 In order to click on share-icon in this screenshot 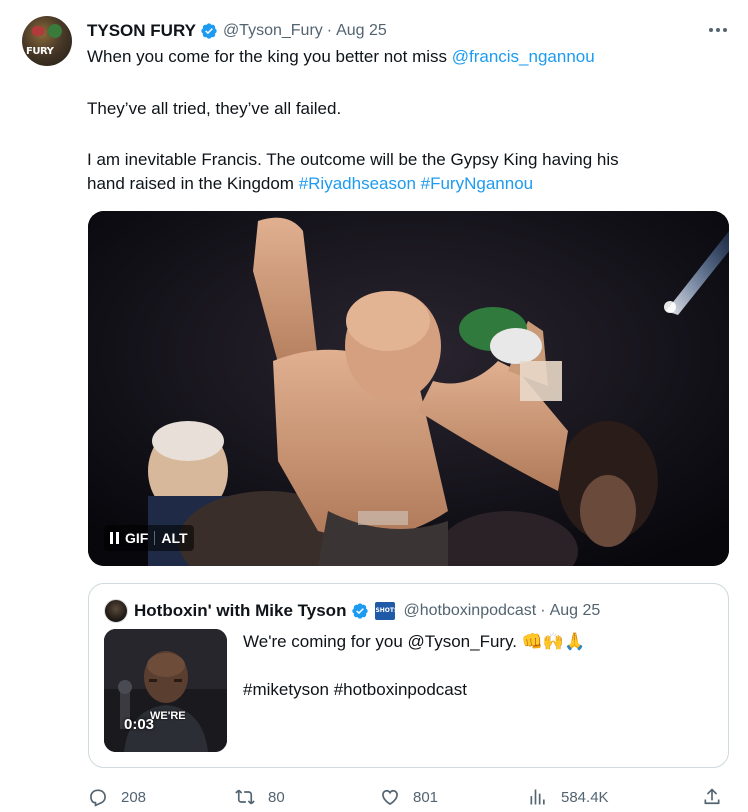, I will do `click(712, 796)`.